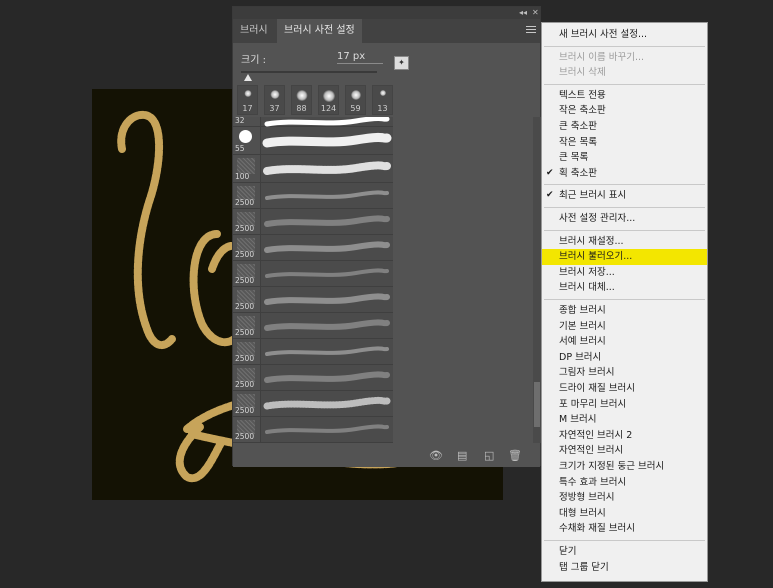 The width and height of the screenshot is (773, 588). I want to click on recent-brush-thumbnail: 124, so click(328, 100).